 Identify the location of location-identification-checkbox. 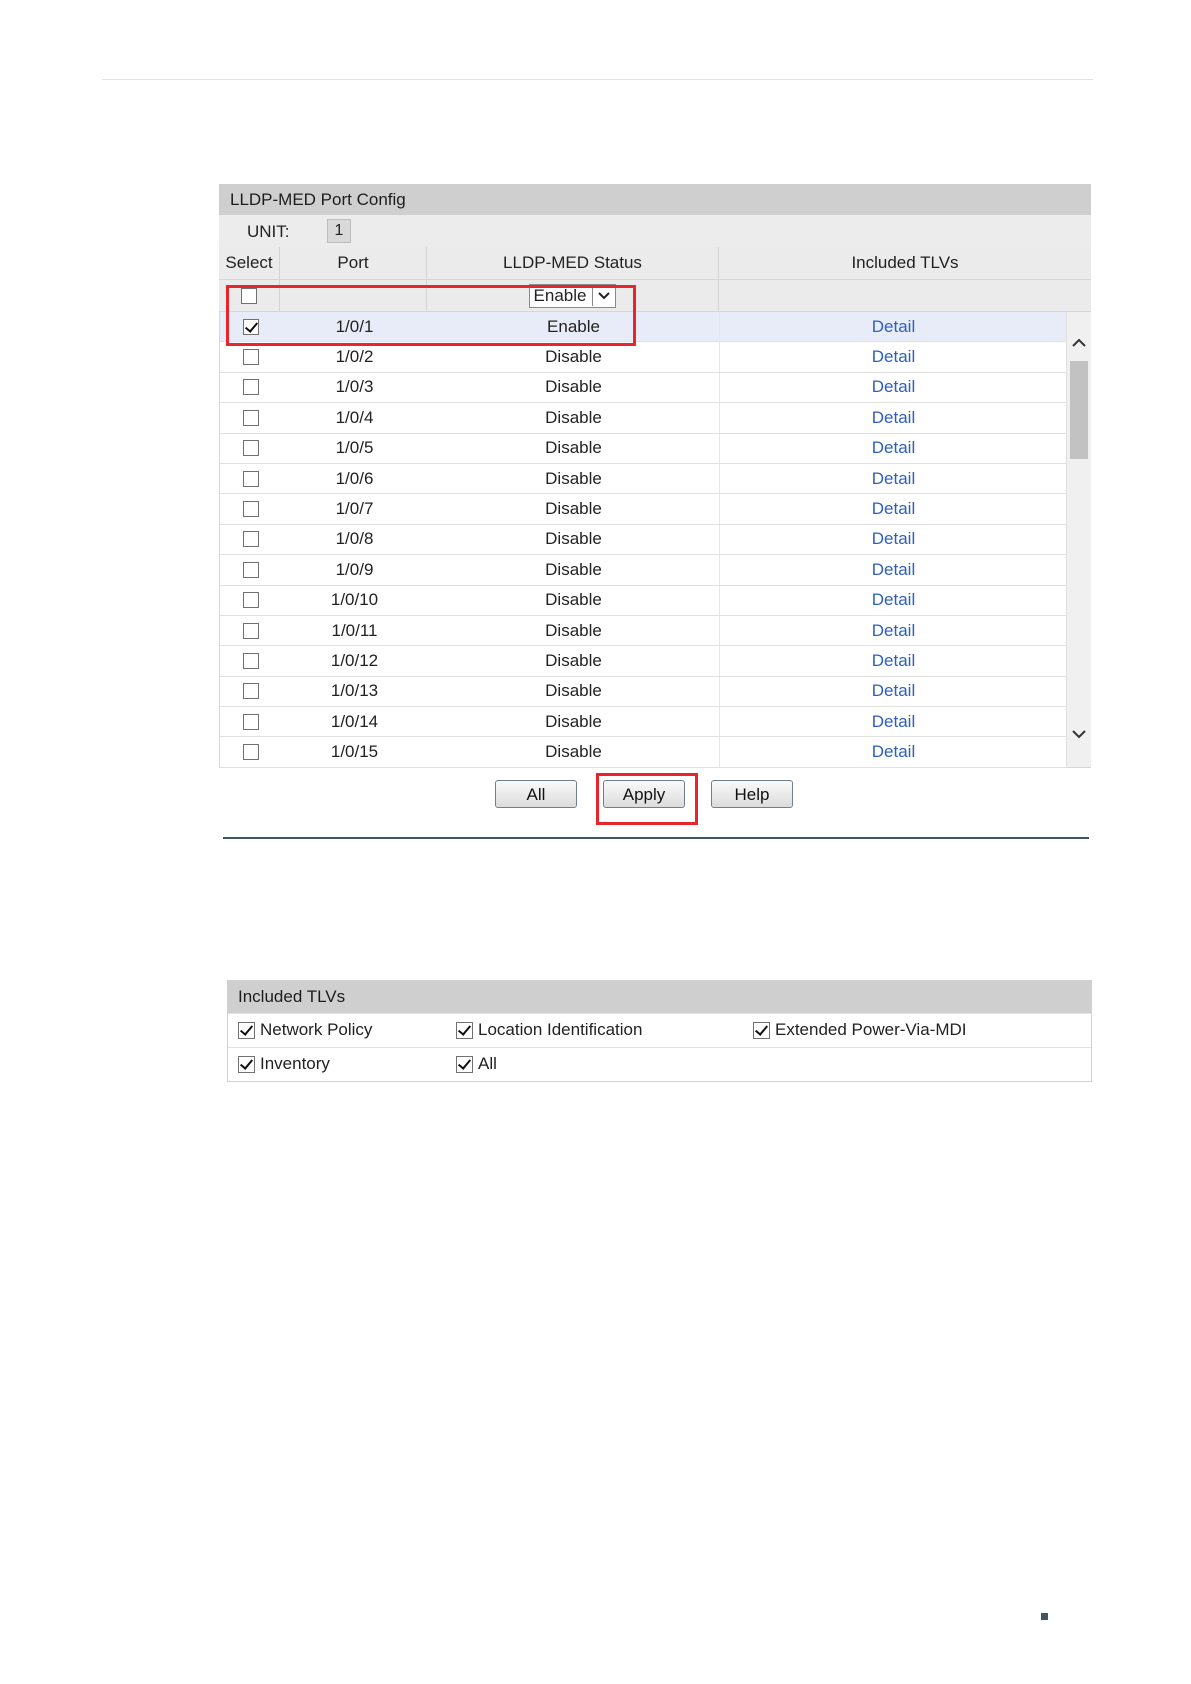
(464, 1030).